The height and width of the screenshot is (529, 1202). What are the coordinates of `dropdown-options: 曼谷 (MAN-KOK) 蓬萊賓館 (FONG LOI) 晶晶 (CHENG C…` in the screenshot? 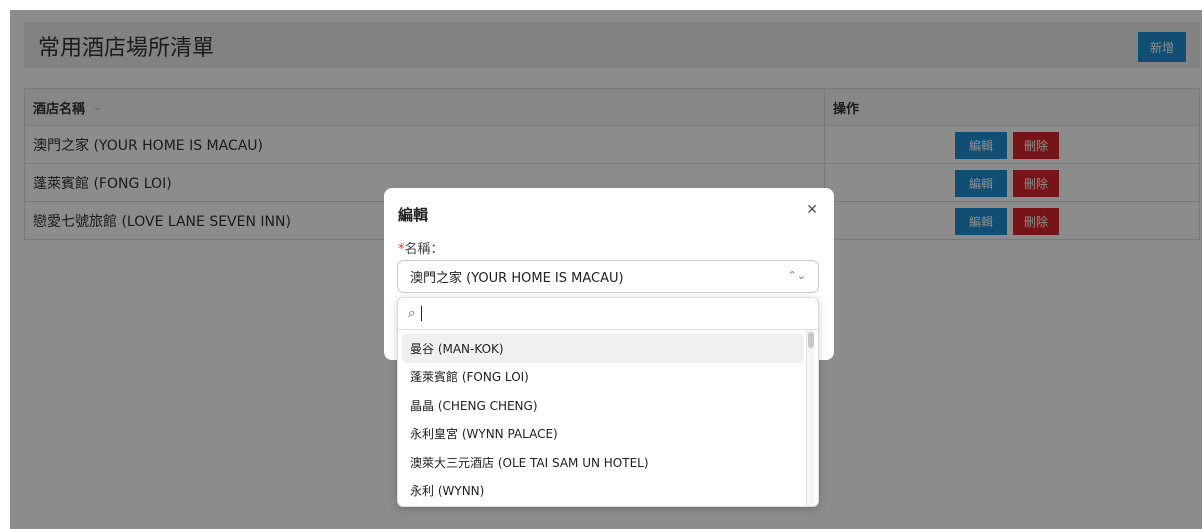 It's located at (603, 419).